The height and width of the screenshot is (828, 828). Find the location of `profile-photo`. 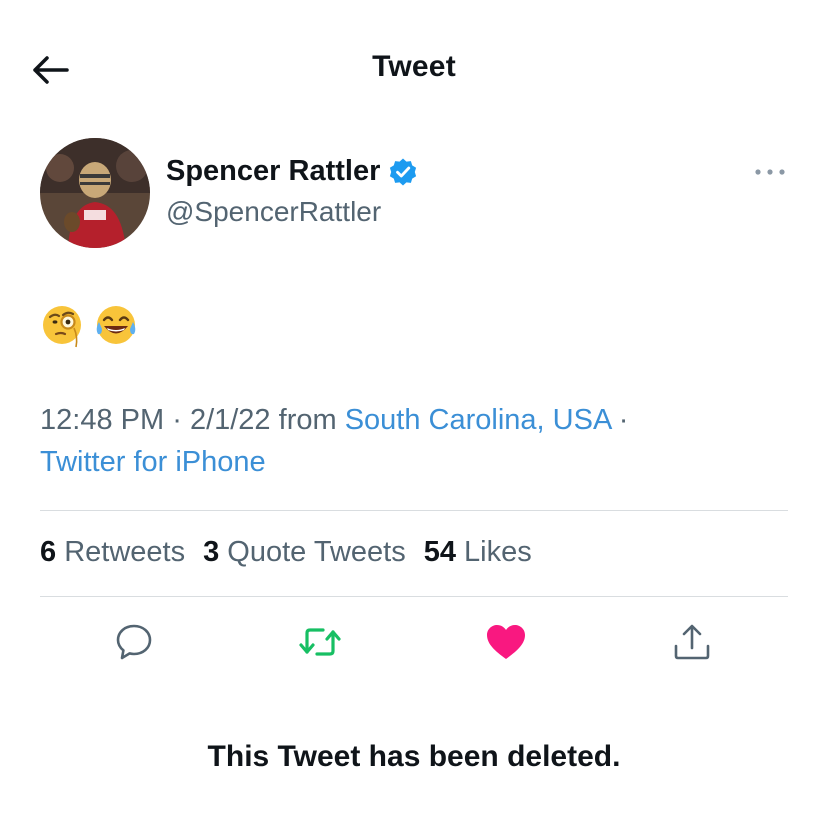

profile-photo is located at coordinates (95, 193).